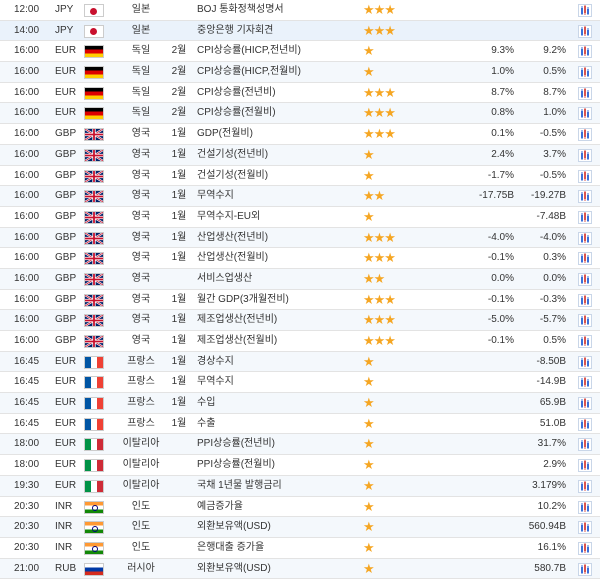 This screenshot has width=600, height=579. I want to click on forecast-value: -5.7%, so click(552, 320).